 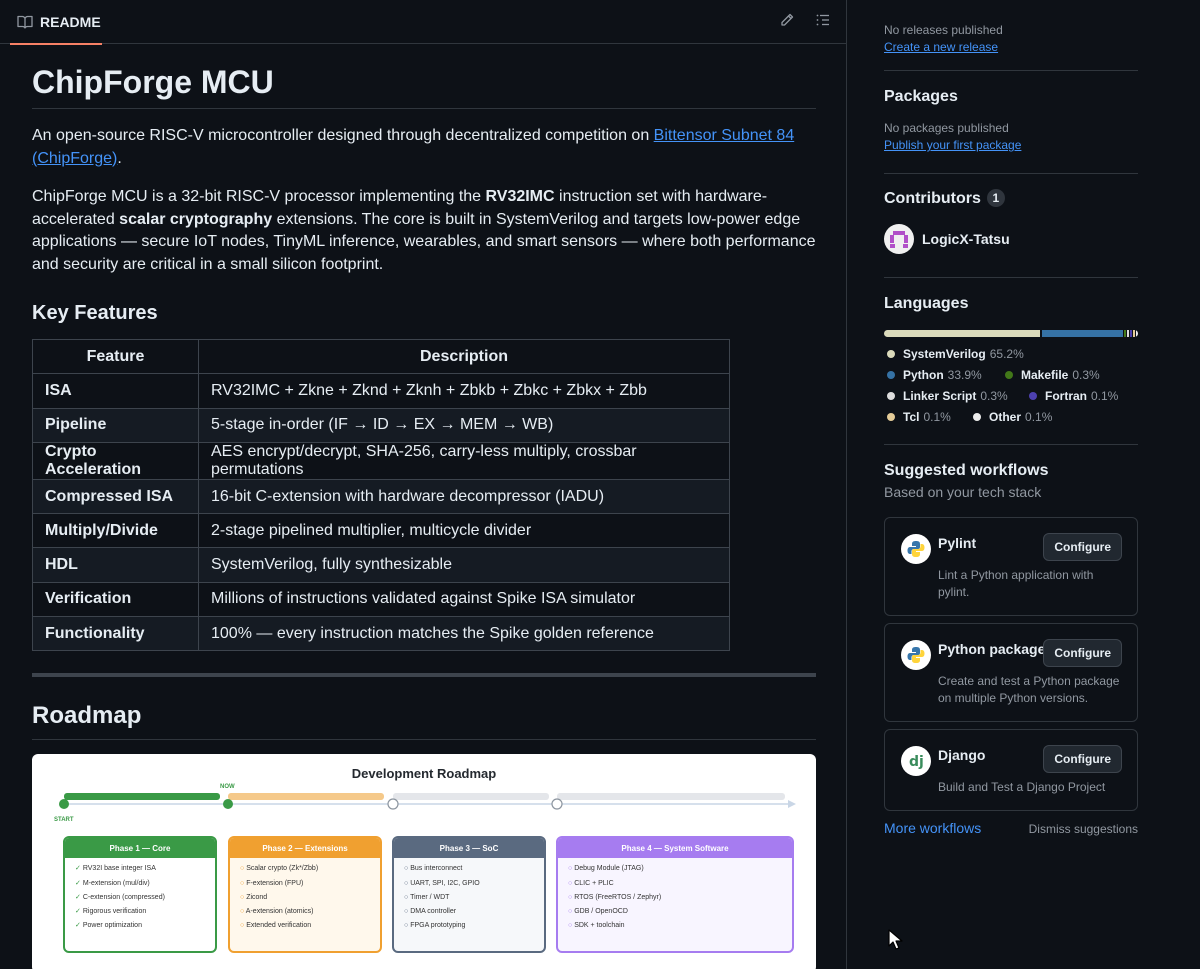 I want to click on phase-item-text: Debug Module (JTAG), so click(x=609, y=869).